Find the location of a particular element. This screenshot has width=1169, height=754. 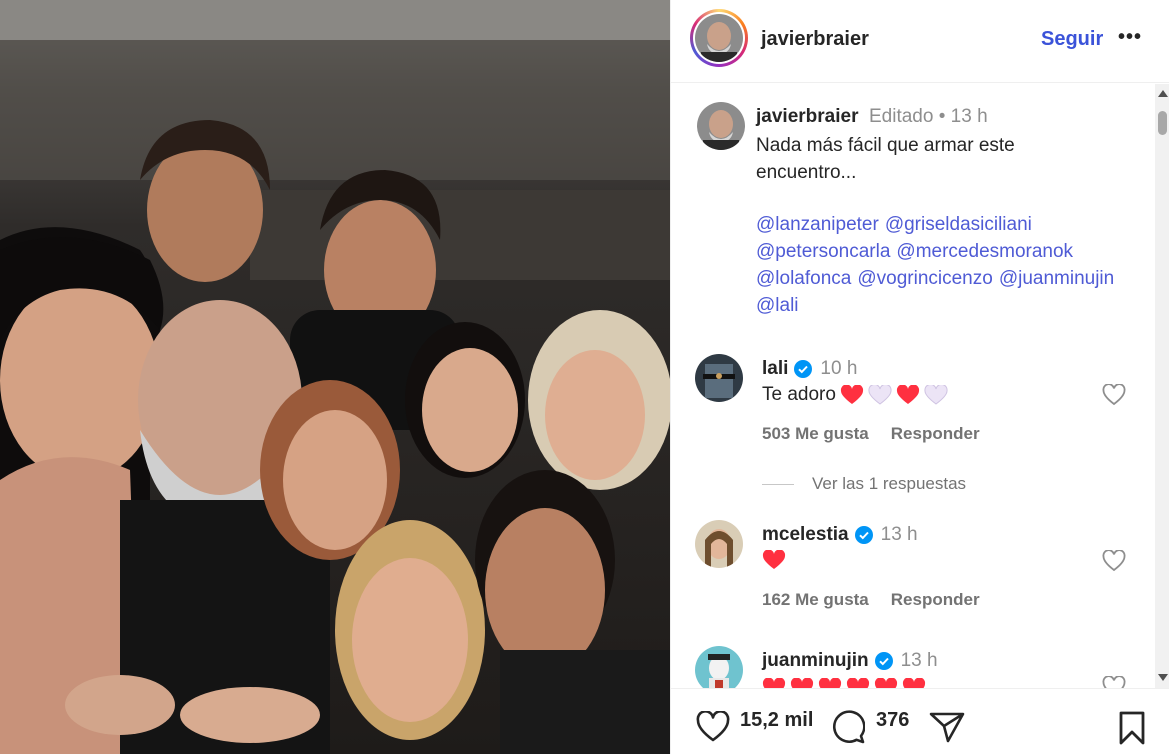

view-replies-button: Ver las 1 respuestas is located at coordinates (864, 484).